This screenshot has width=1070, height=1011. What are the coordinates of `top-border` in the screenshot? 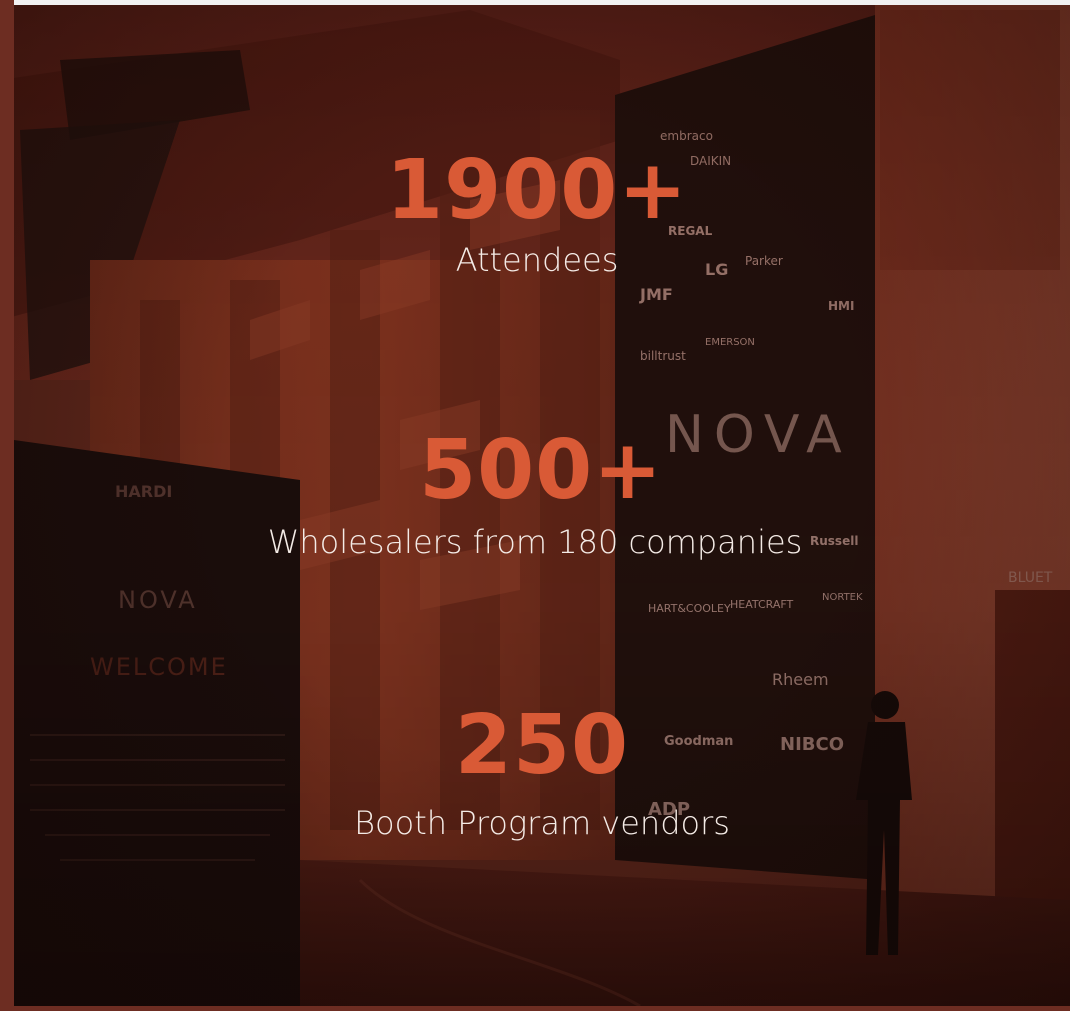 It's located at (535, 2).